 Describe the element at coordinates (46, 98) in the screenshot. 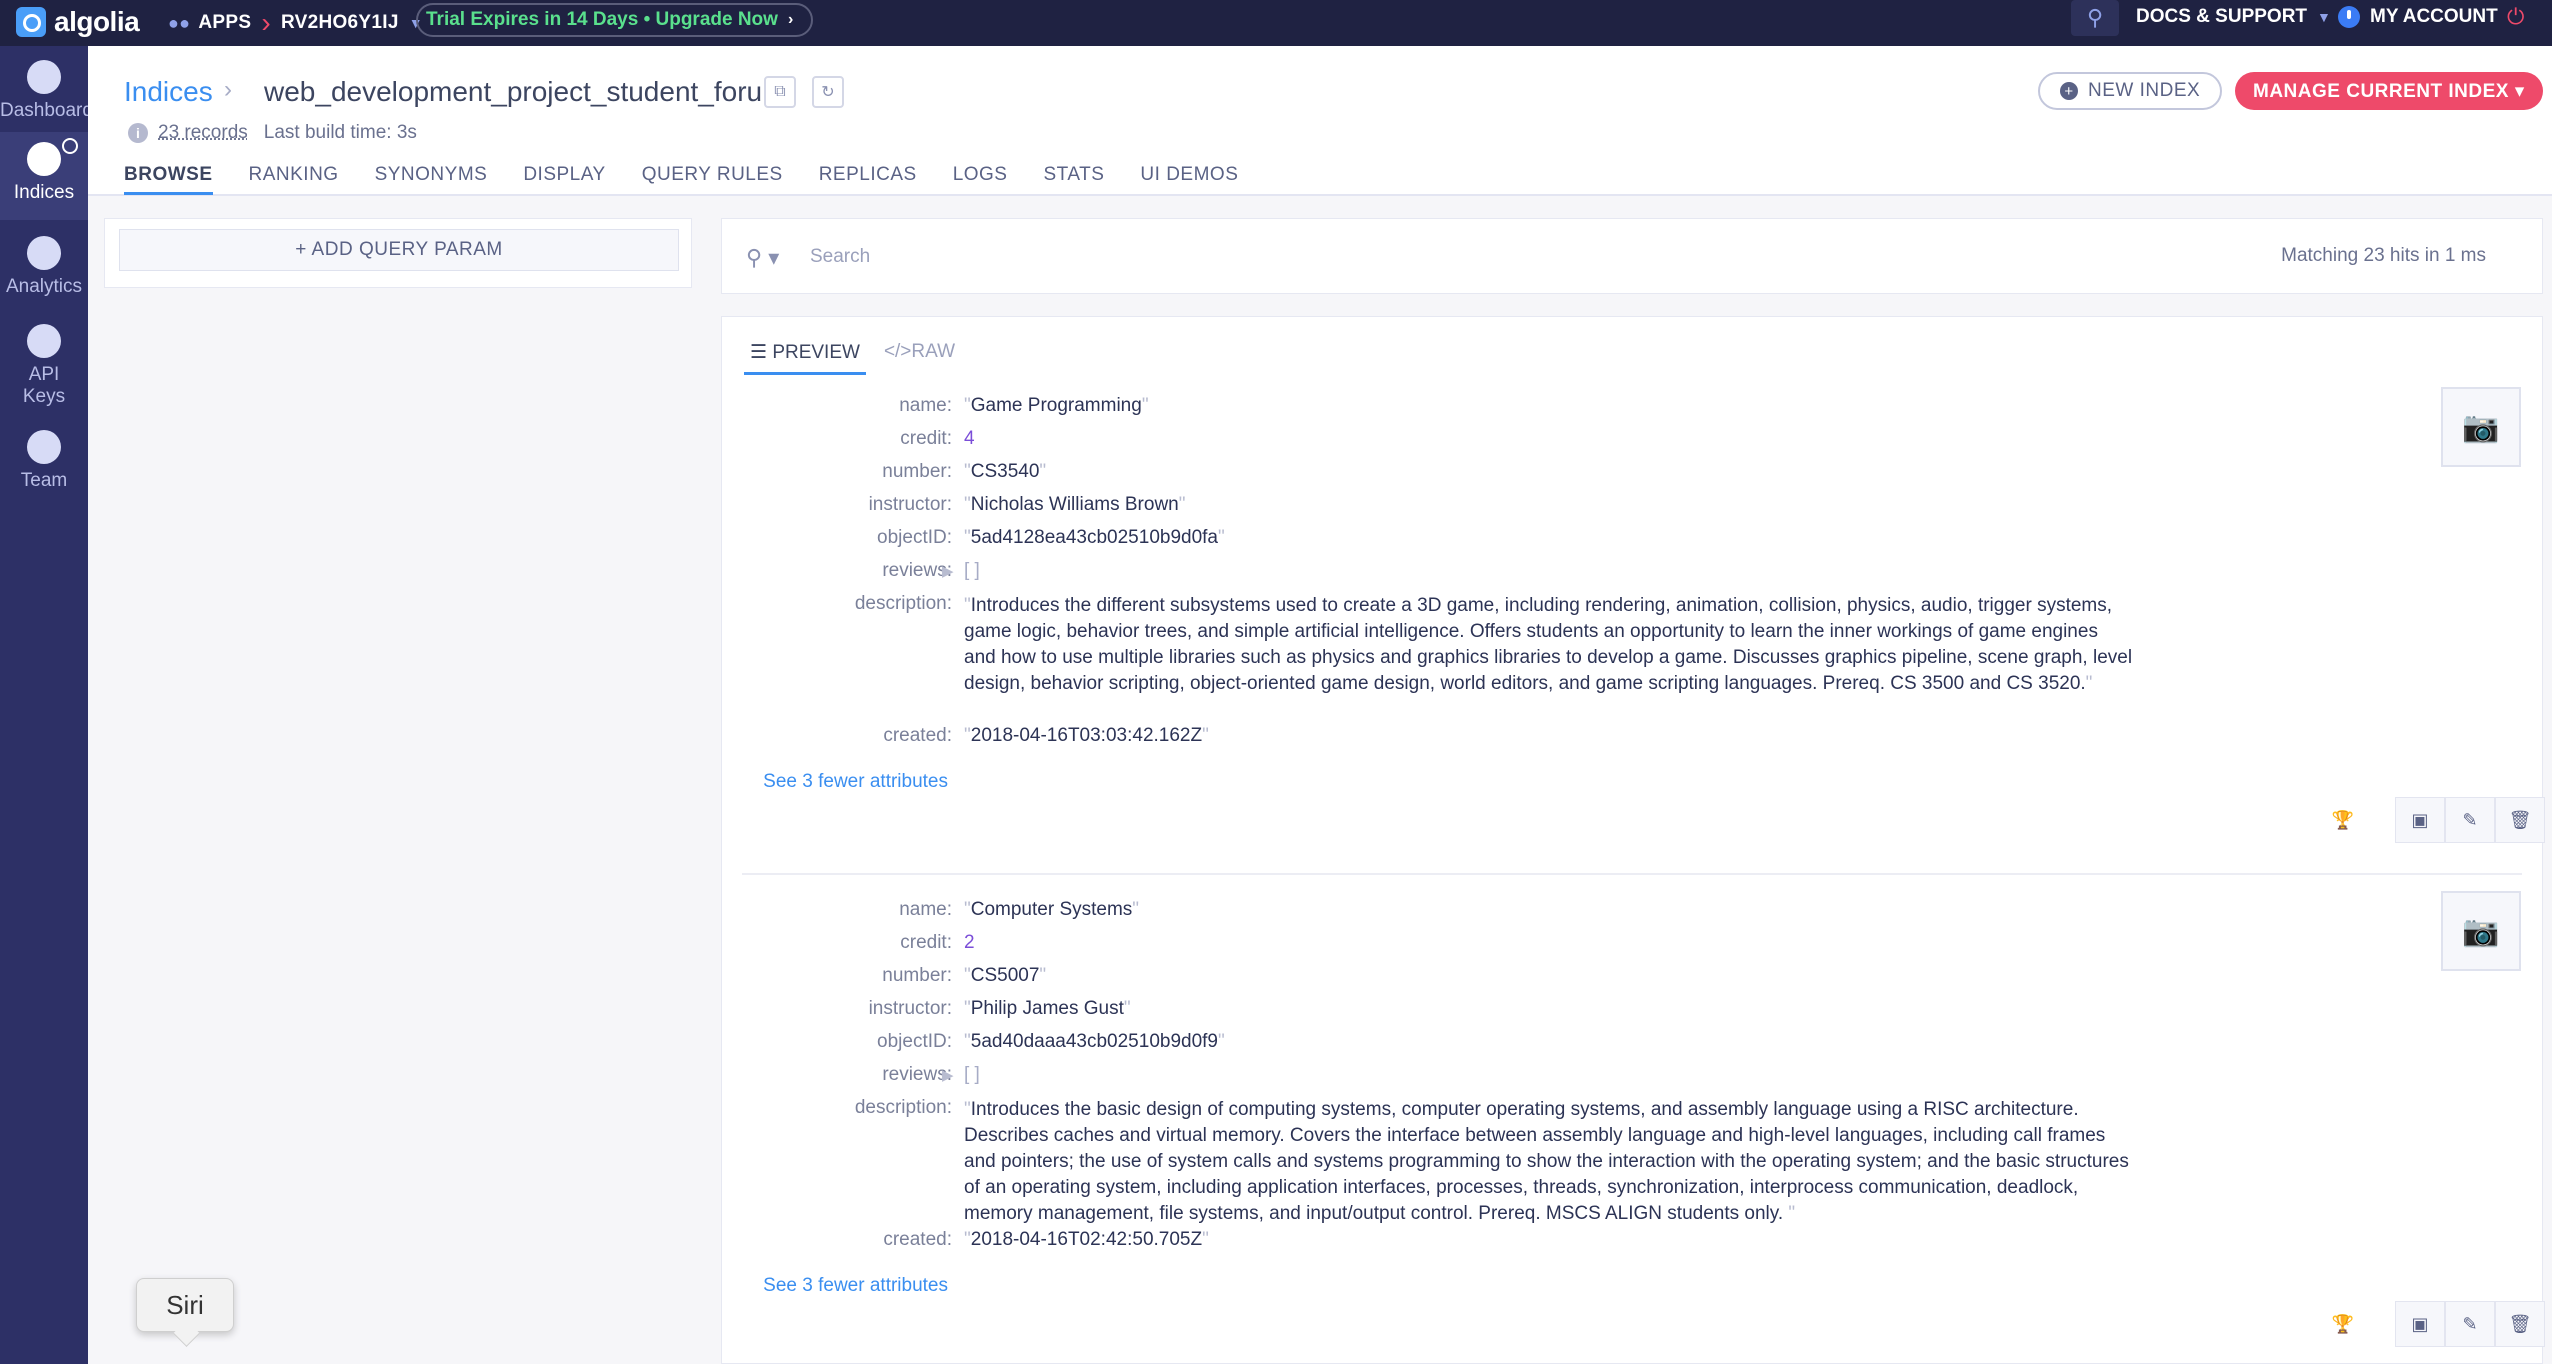

I see `sidebar-item-dashboard: Dashboard` at that location.